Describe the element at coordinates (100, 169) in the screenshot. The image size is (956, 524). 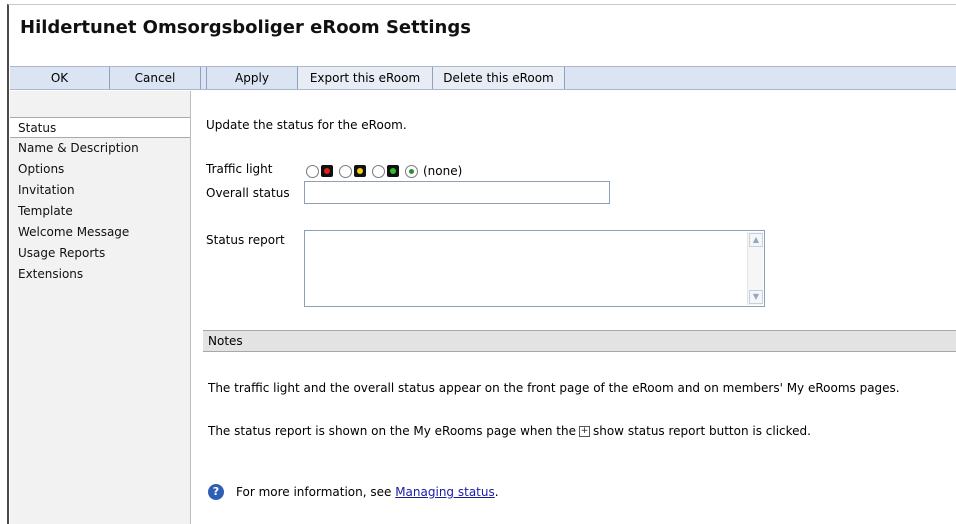
I see `sidebar-item-options: Options` at that location.